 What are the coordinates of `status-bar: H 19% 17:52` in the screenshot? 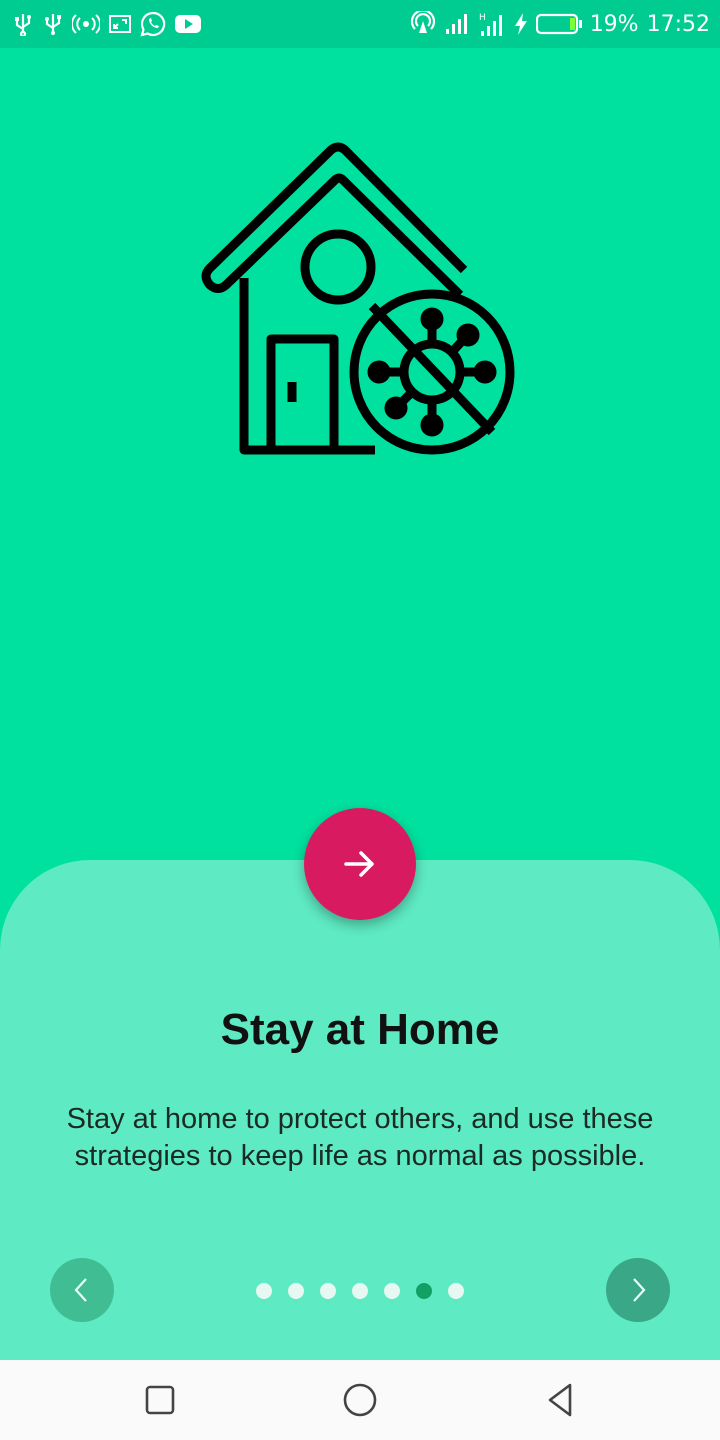 It's located at (360, 24).